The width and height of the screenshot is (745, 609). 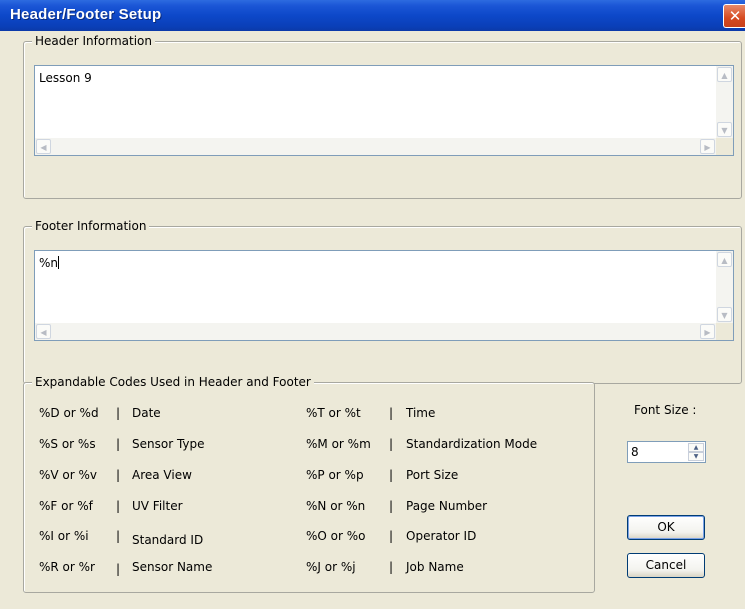 What do you see at coordinates (666, 452) in the screenshot?
I see `font-size-spinner: 8 ▲ ▼` at bounding box center [666, 452].